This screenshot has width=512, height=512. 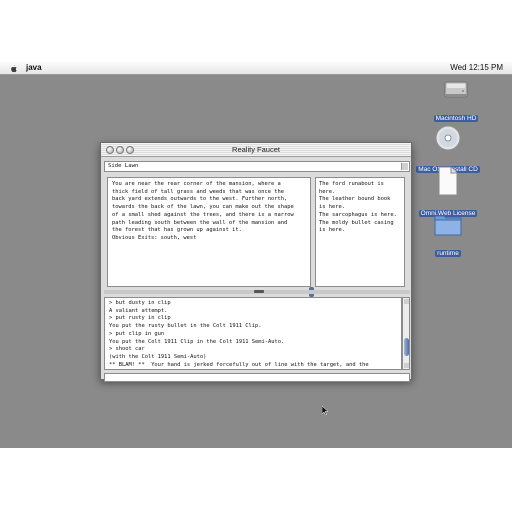 What do you see at coordinates (256, 68) in the screenshot?
I see `menu-bar: java Wed 12:15 PM` at bounding box center [256, 68].